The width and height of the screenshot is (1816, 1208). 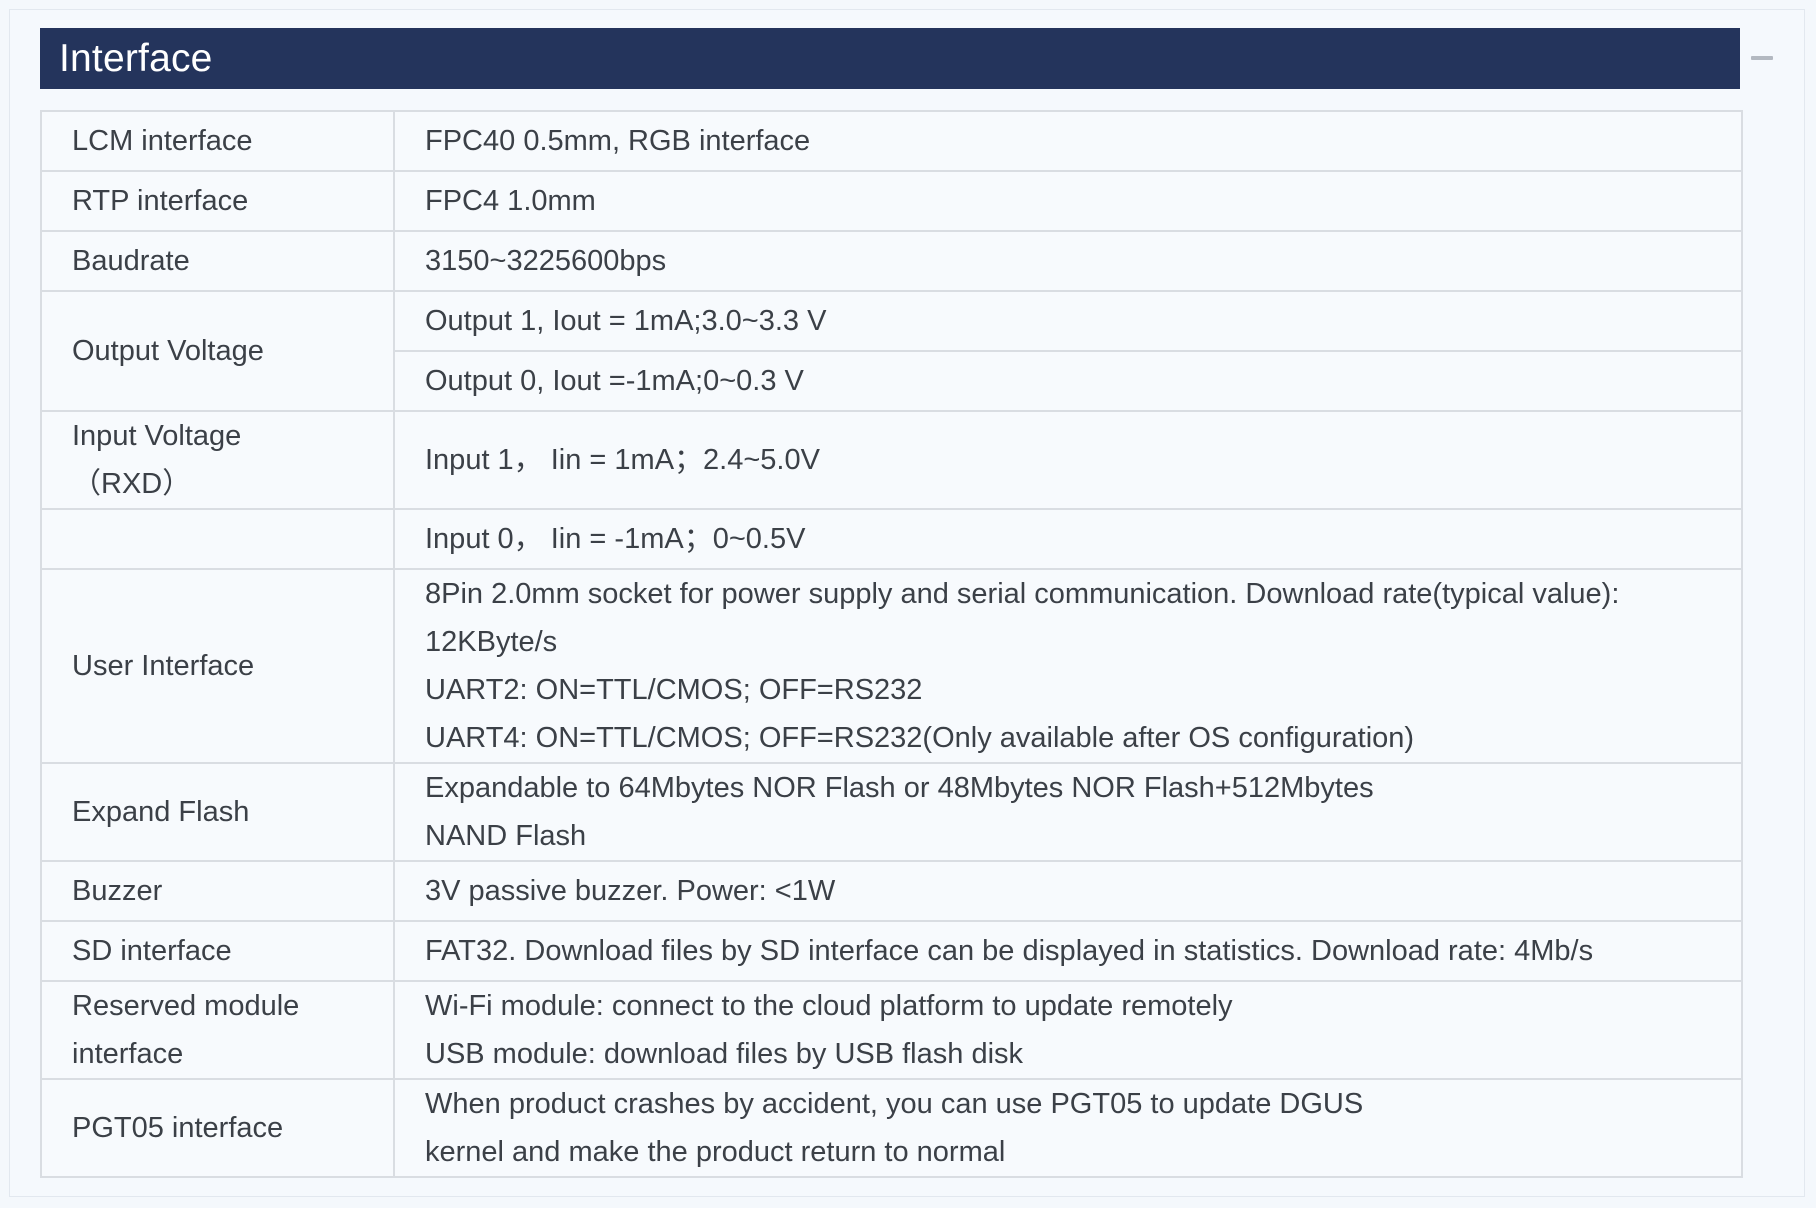 I want to click on table-row: RTP interface FPC4 1.0mm, so click(x=891, y=201).